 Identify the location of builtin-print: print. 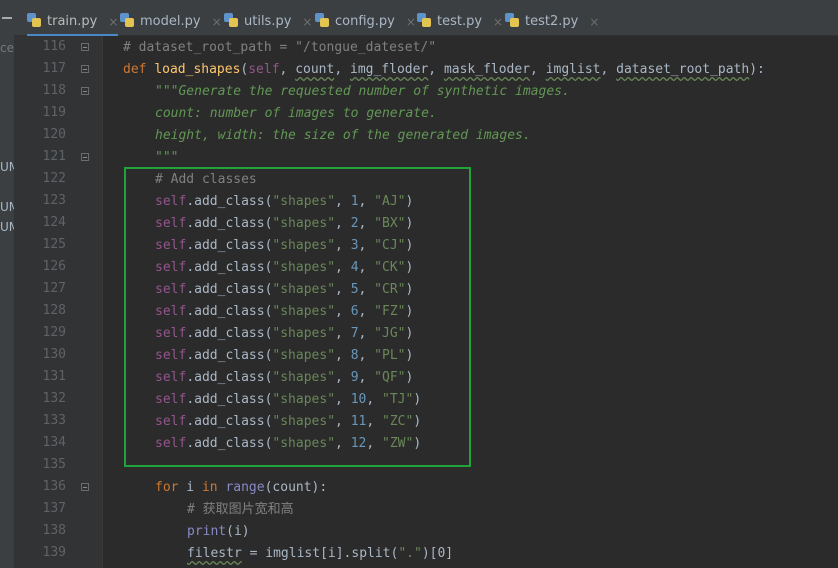
(207, 531).